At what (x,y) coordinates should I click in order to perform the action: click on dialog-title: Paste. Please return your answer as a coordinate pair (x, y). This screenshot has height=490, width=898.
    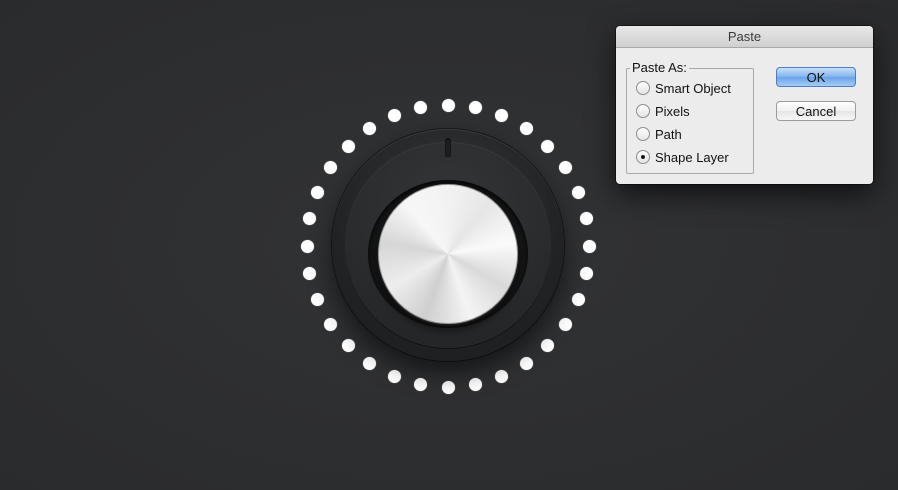
    Looking at the image, I should click on (744, 37).